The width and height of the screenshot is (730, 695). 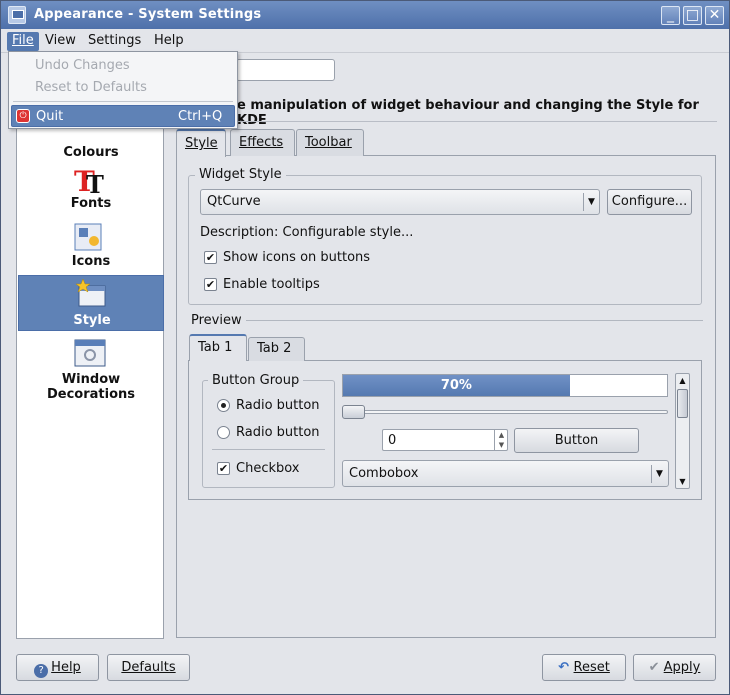 I want to click on show-icons-checkbox: ✔, so click(x=210, y=257).